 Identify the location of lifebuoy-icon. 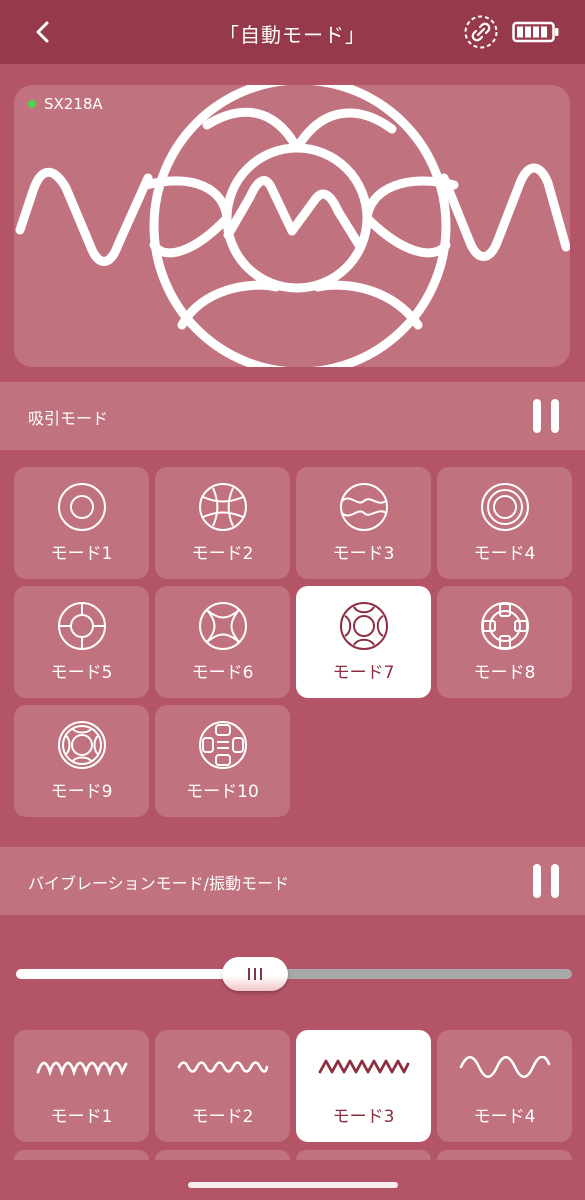
(82, 626).